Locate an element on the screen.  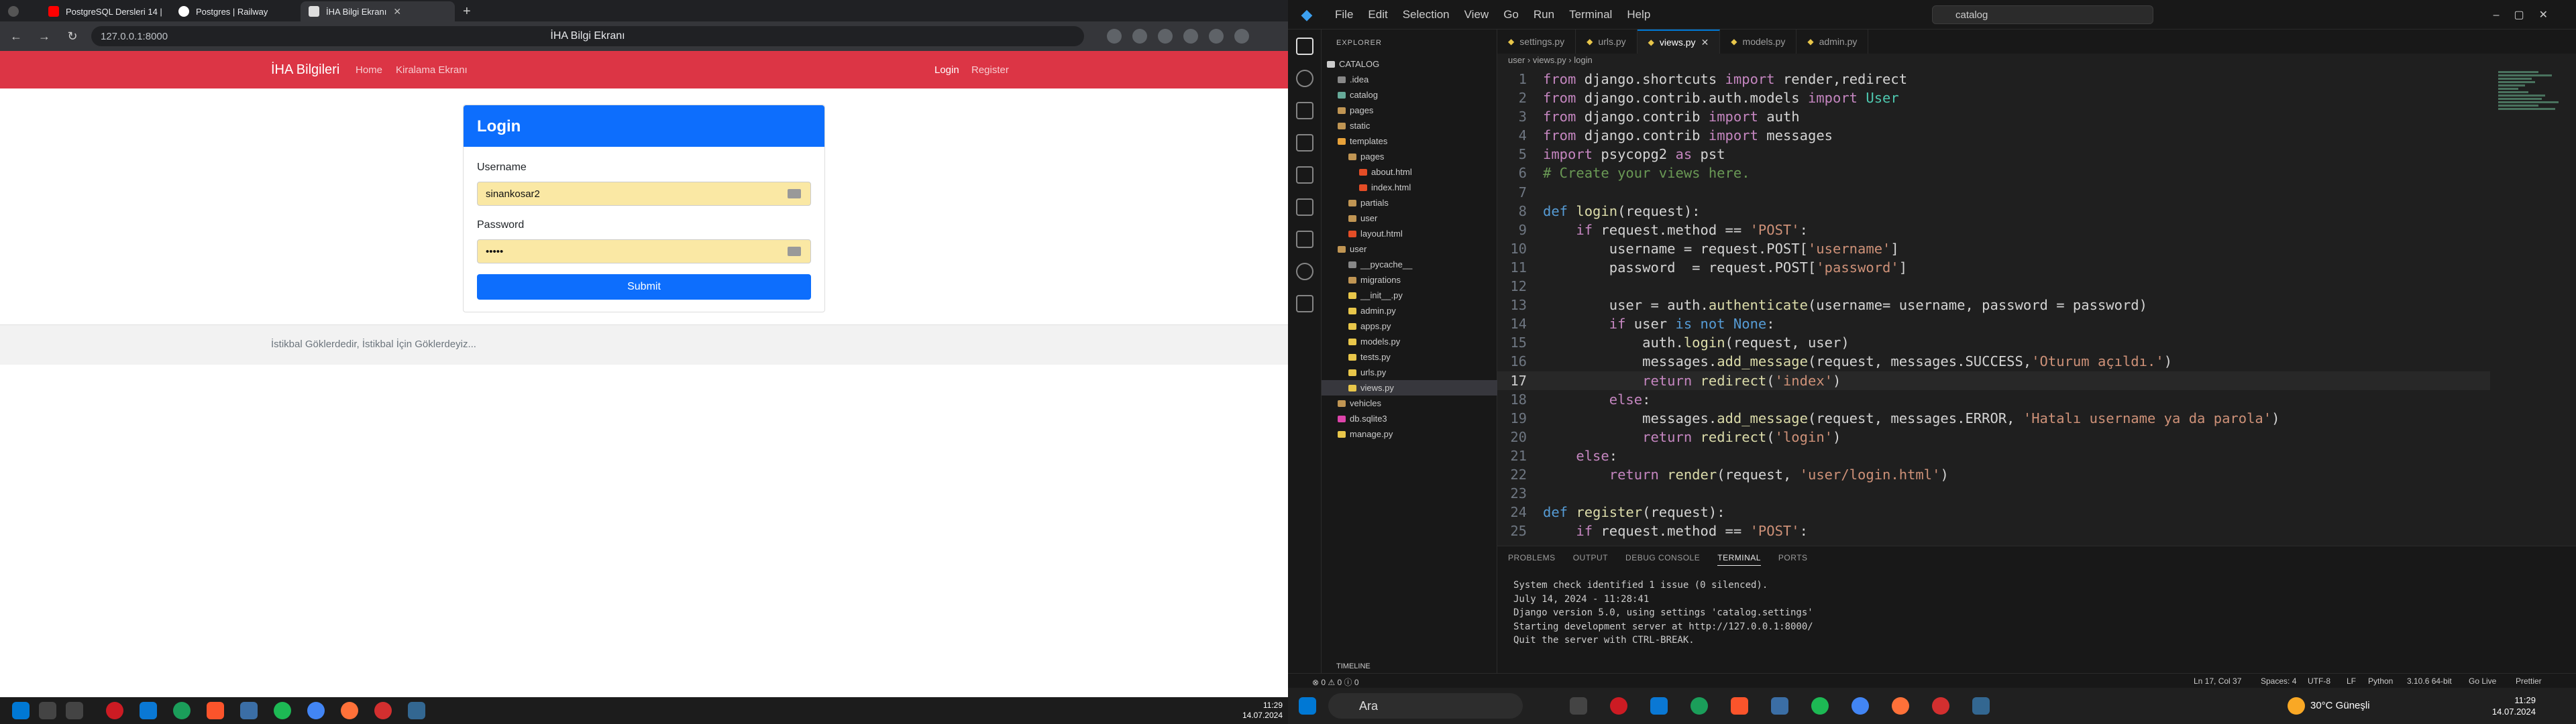
submit-button: Submit is located at coordinates (644, 287).